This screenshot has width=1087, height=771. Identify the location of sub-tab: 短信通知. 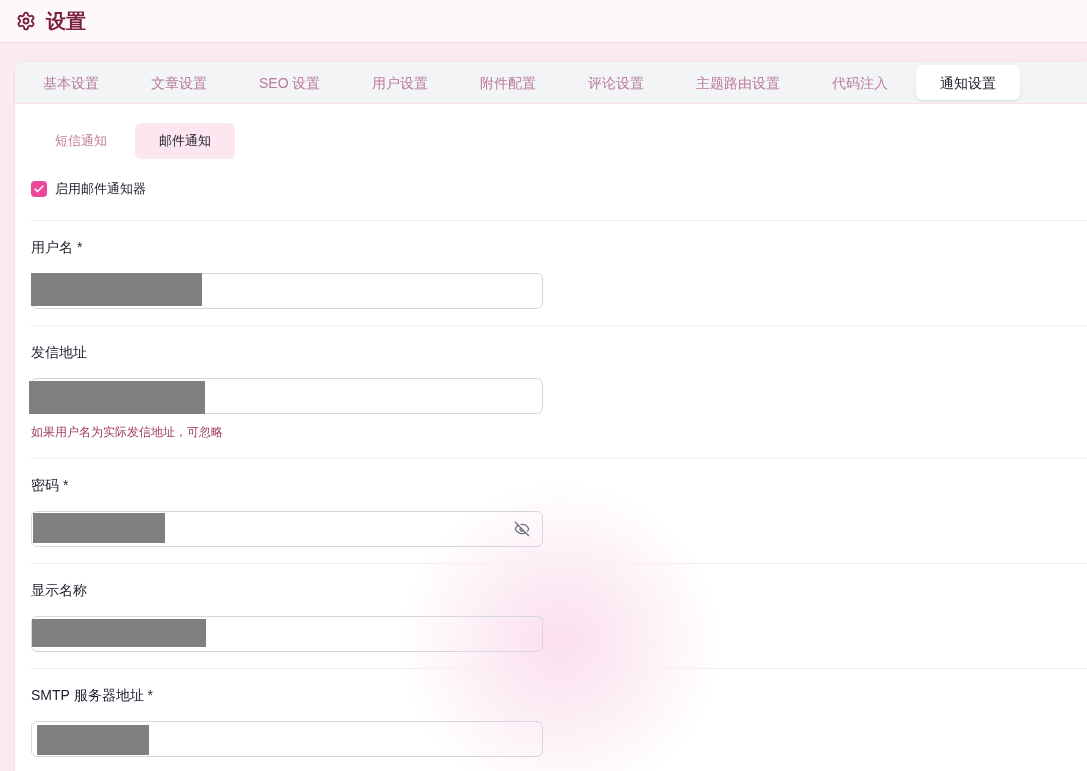
(81, 141).